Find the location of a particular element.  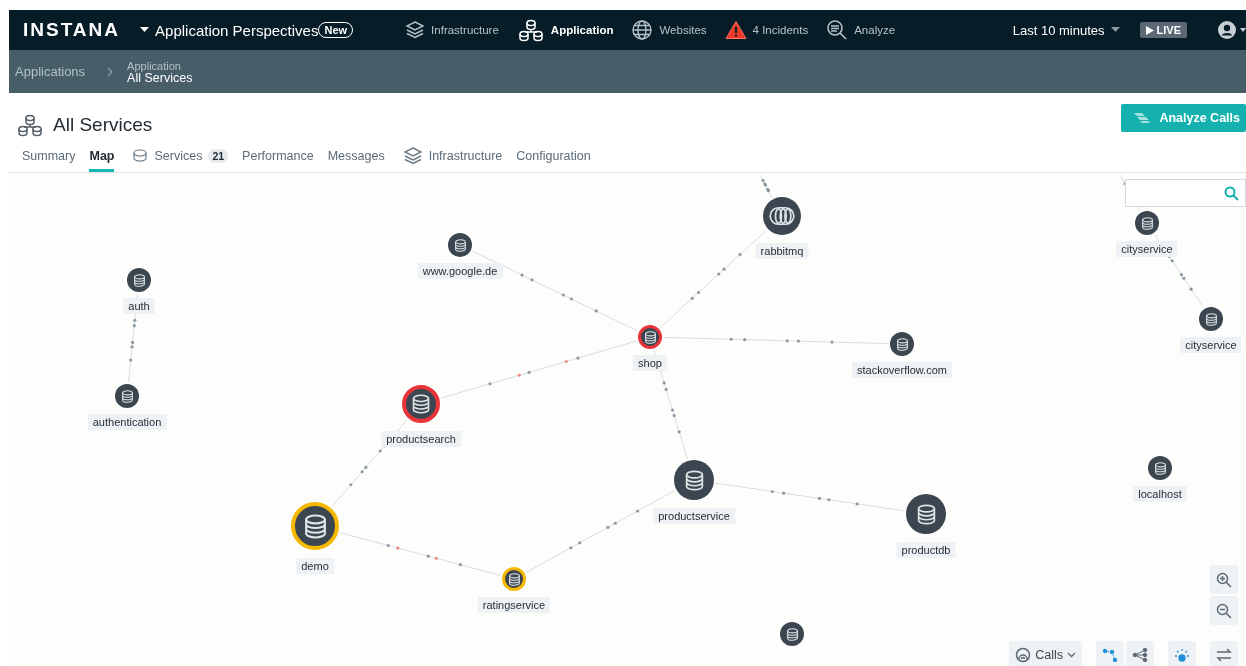

breadcrumb-parent: Application is located at coordinates (154, 65).